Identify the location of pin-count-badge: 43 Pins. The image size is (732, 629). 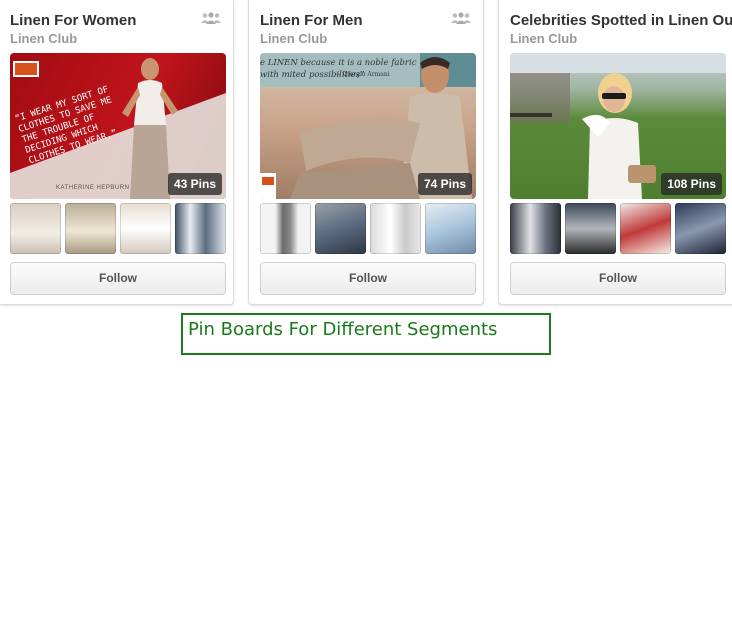
(194, 184).